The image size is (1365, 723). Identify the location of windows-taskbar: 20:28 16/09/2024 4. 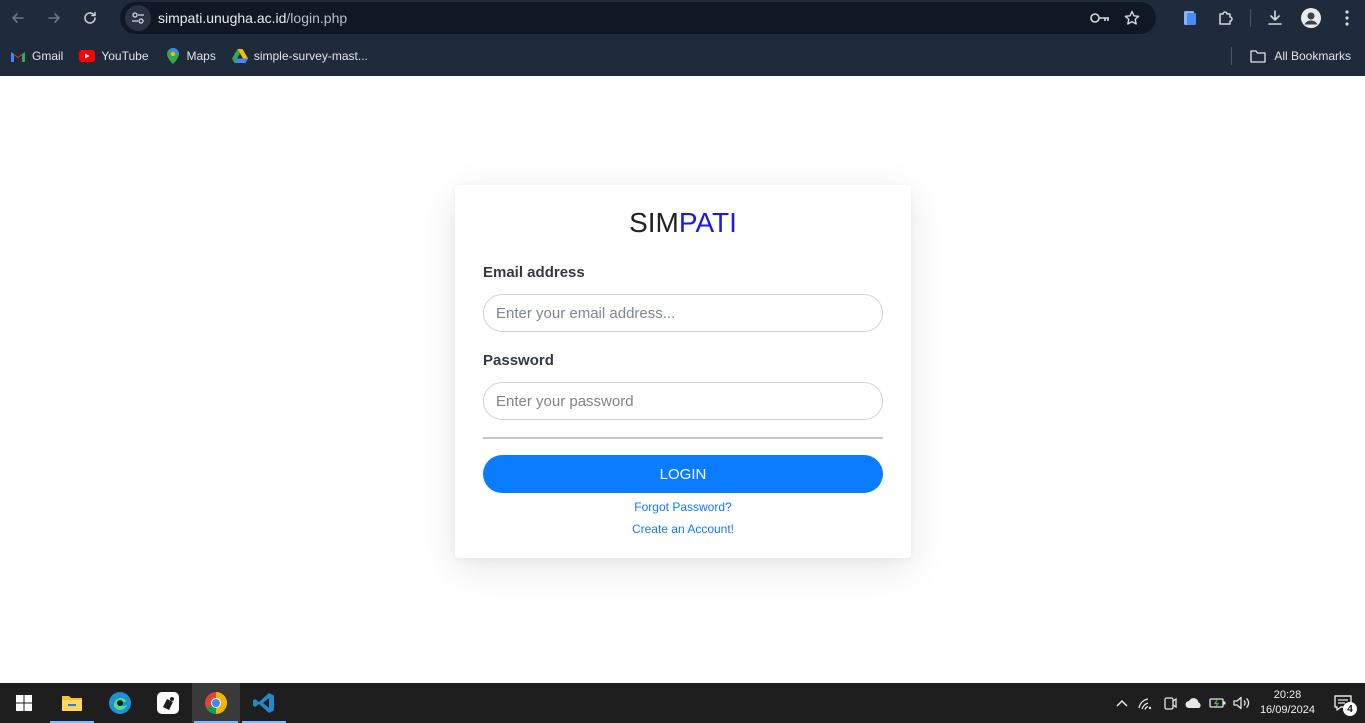
(682, 703).